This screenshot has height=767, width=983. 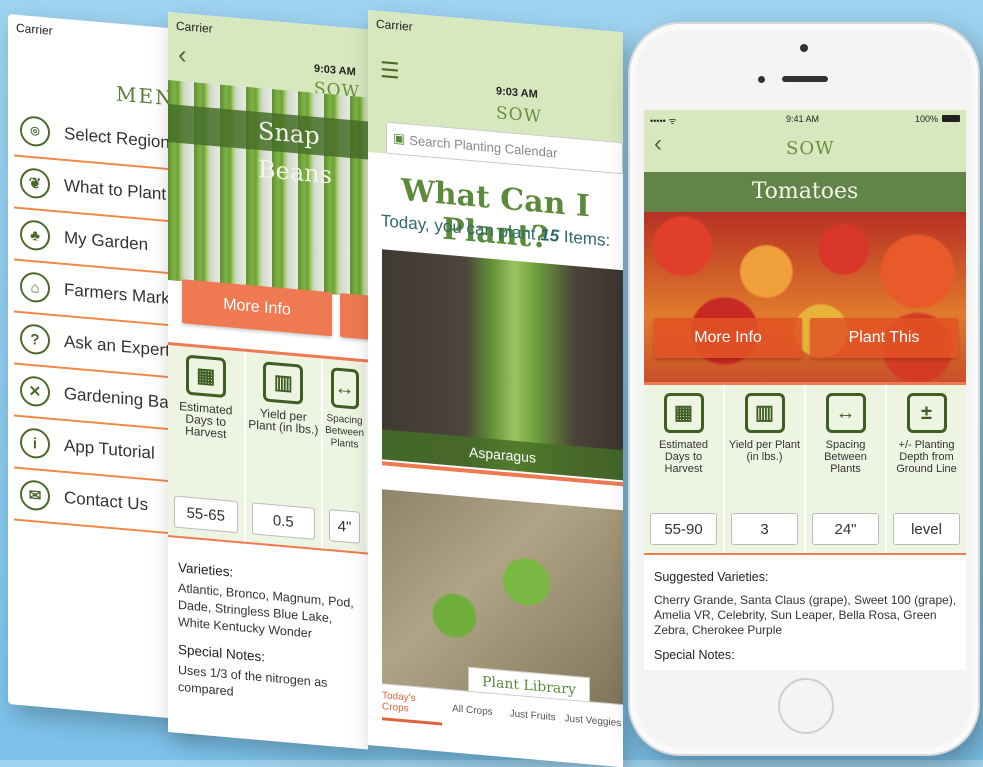 I want to click on stat-value: level, so click(x=926, y=529).